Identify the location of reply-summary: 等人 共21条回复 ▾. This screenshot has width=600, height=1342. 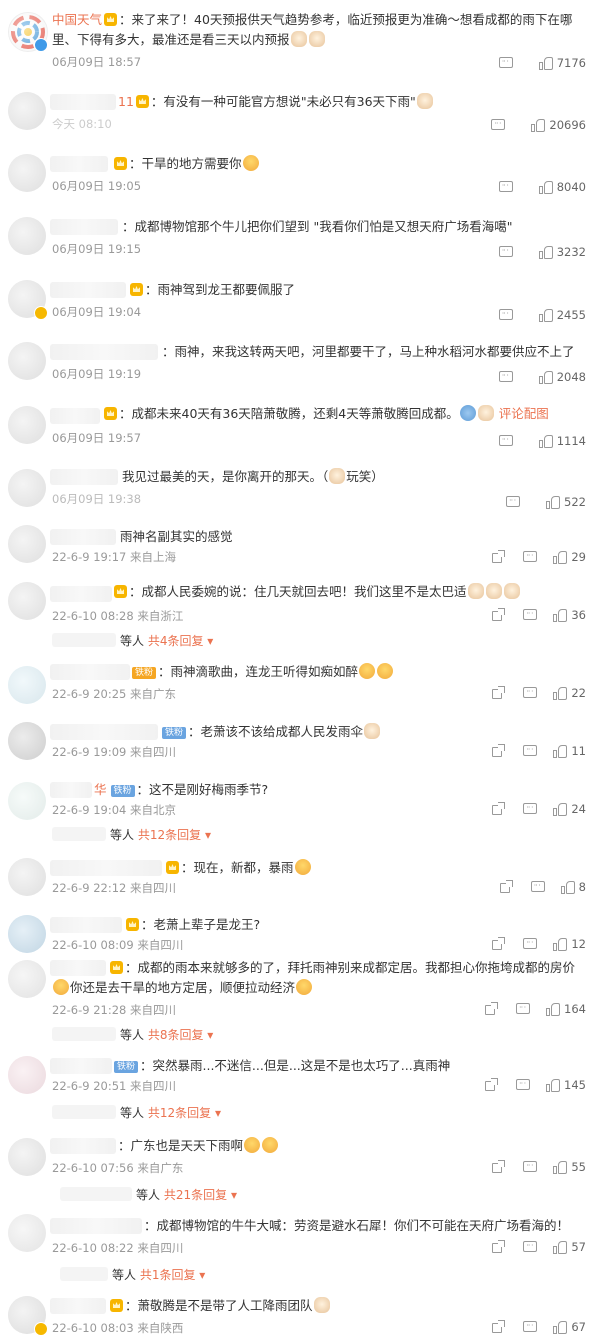
(148, 1194).